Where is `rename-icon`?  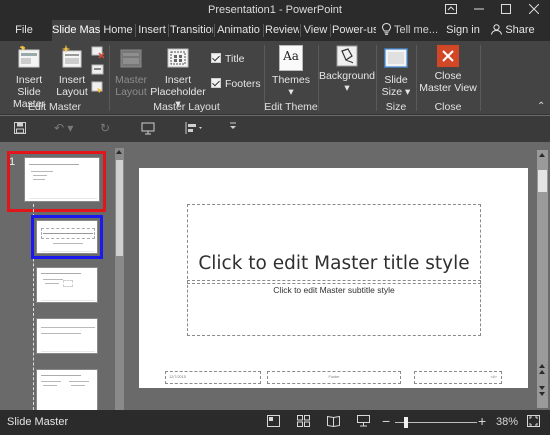
rename-icon is located at coordinates (98, 70).